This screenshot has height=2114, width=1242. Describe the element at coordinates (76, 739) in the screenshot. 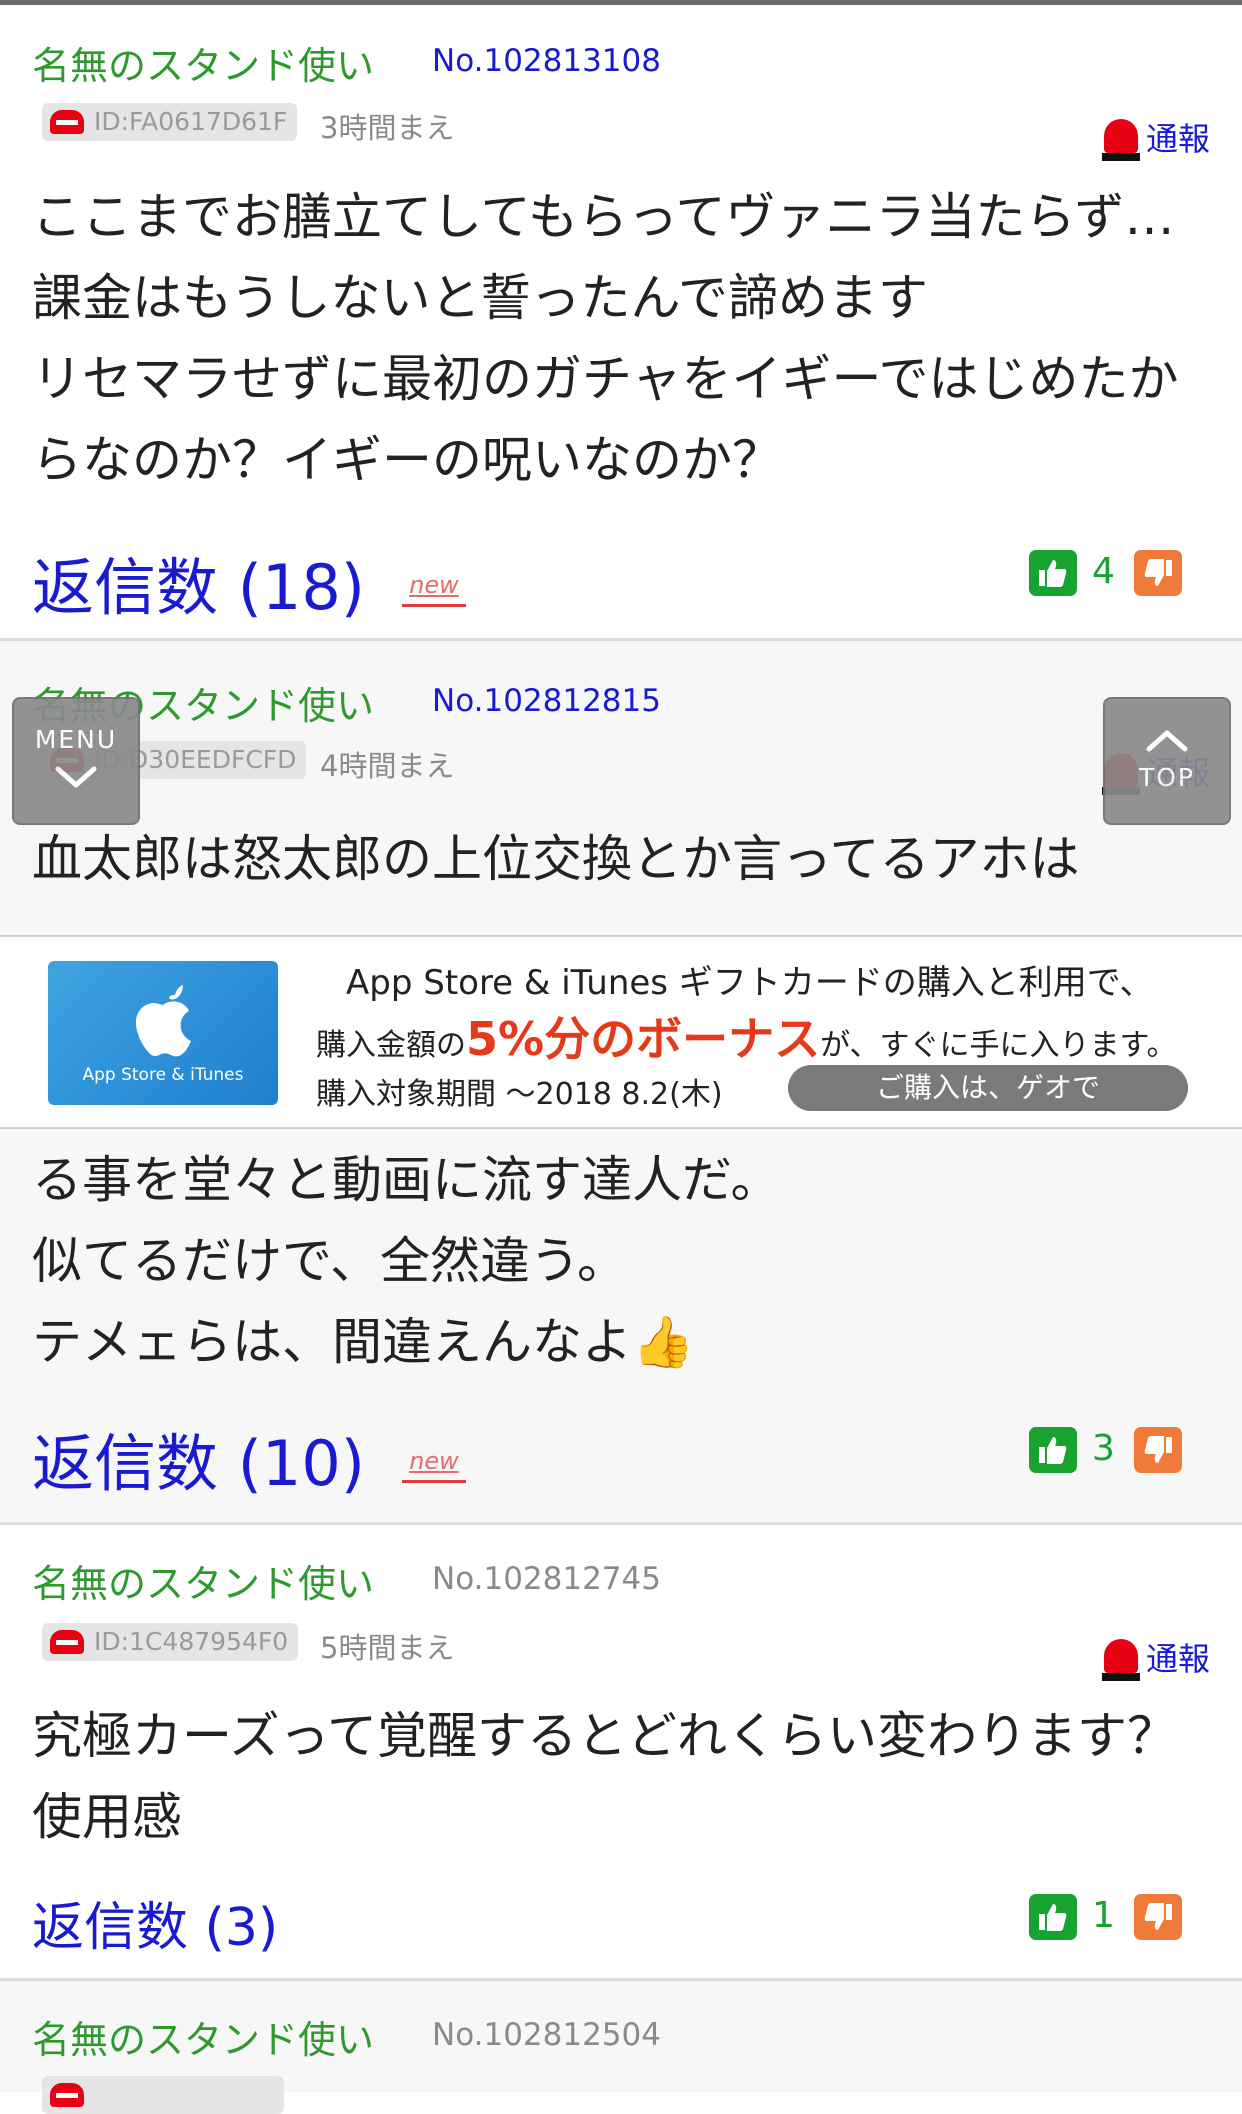

I see `menu-label: MENU` at that location.